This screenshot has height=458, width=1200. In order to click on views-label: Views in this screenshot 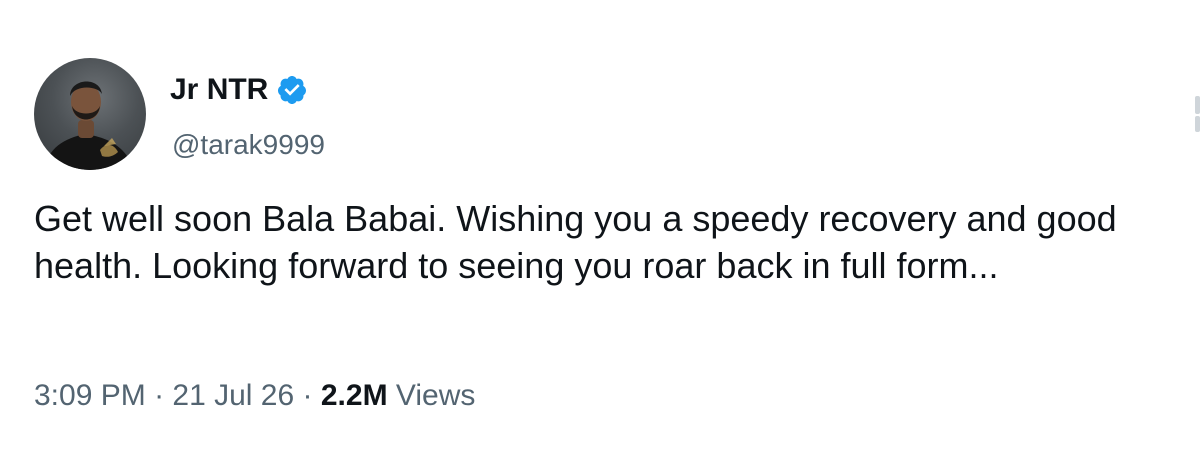, I will do `click(435, 395)`.